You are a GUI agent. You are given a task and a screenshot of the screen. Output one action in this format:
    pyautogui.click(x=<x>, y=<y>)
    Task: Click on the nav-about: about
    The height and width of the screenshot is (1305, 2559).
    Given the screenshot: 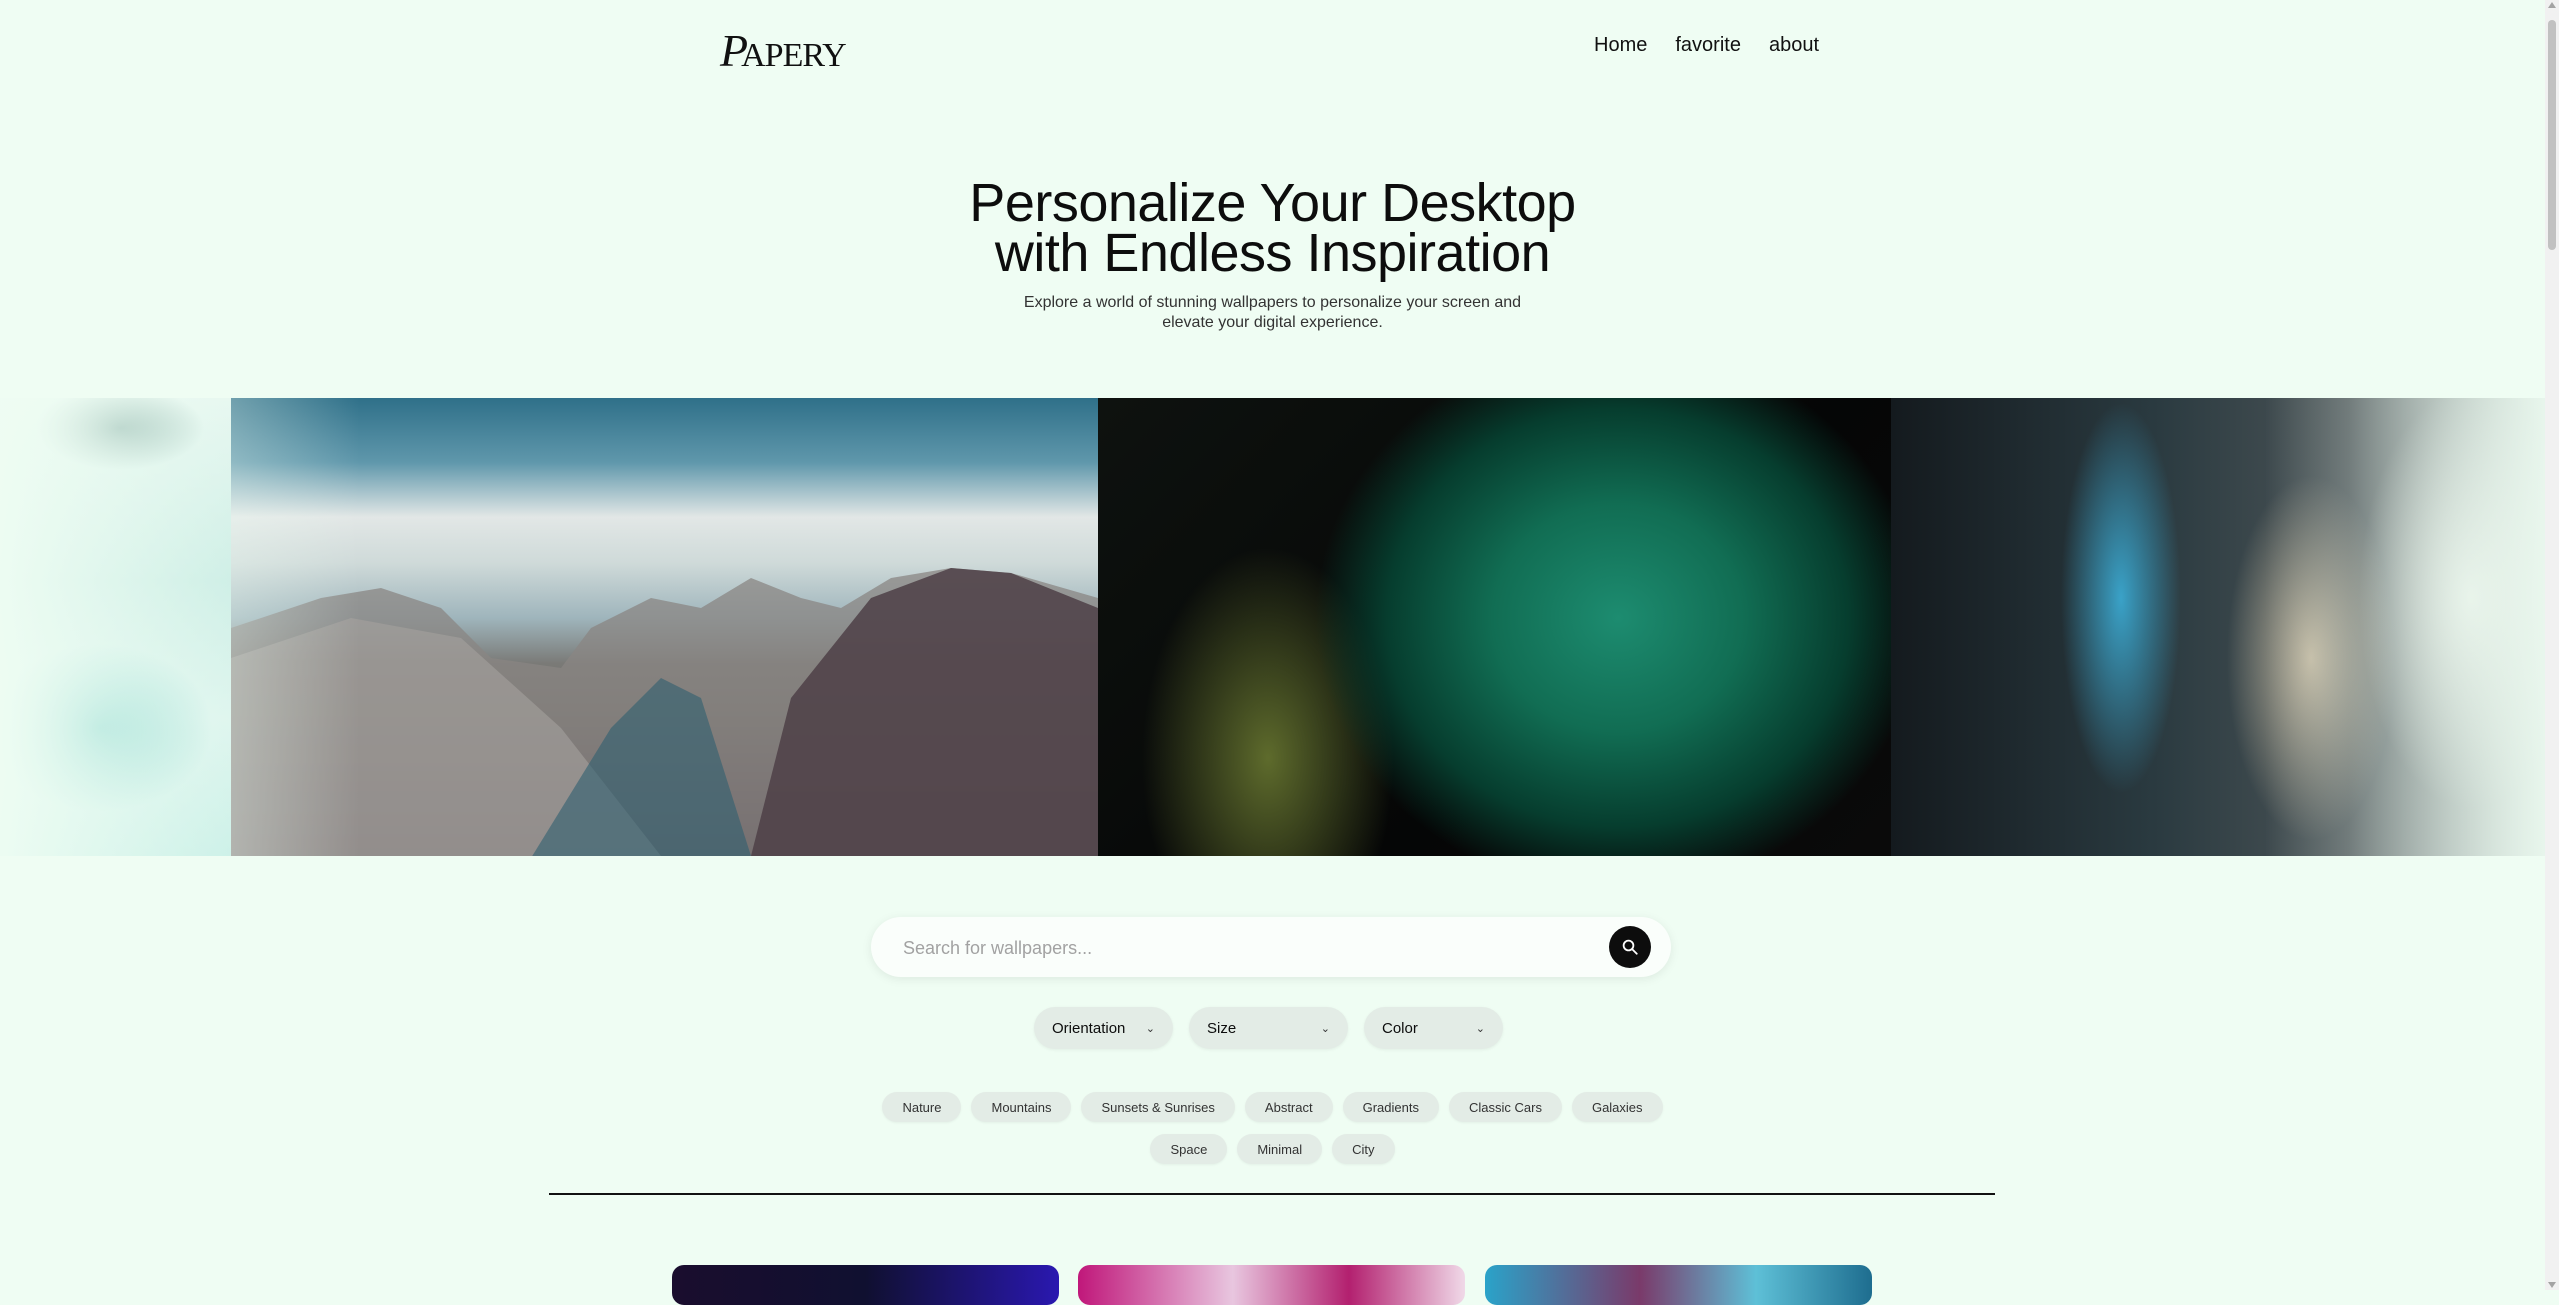 What is the action you would take?
    pyautogui.click(x=1794, y=45)
    